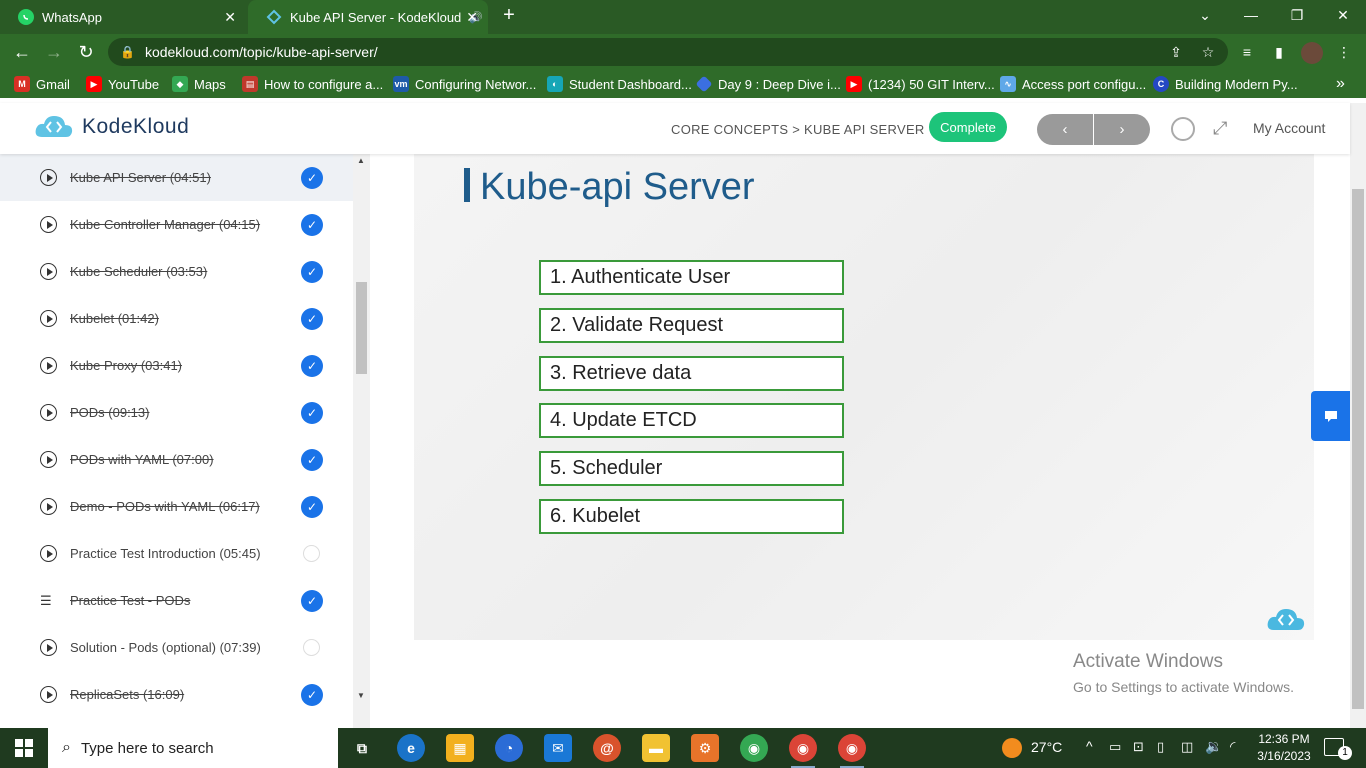  I want to click on temperature-label: 27°C, so click(1046, 747).